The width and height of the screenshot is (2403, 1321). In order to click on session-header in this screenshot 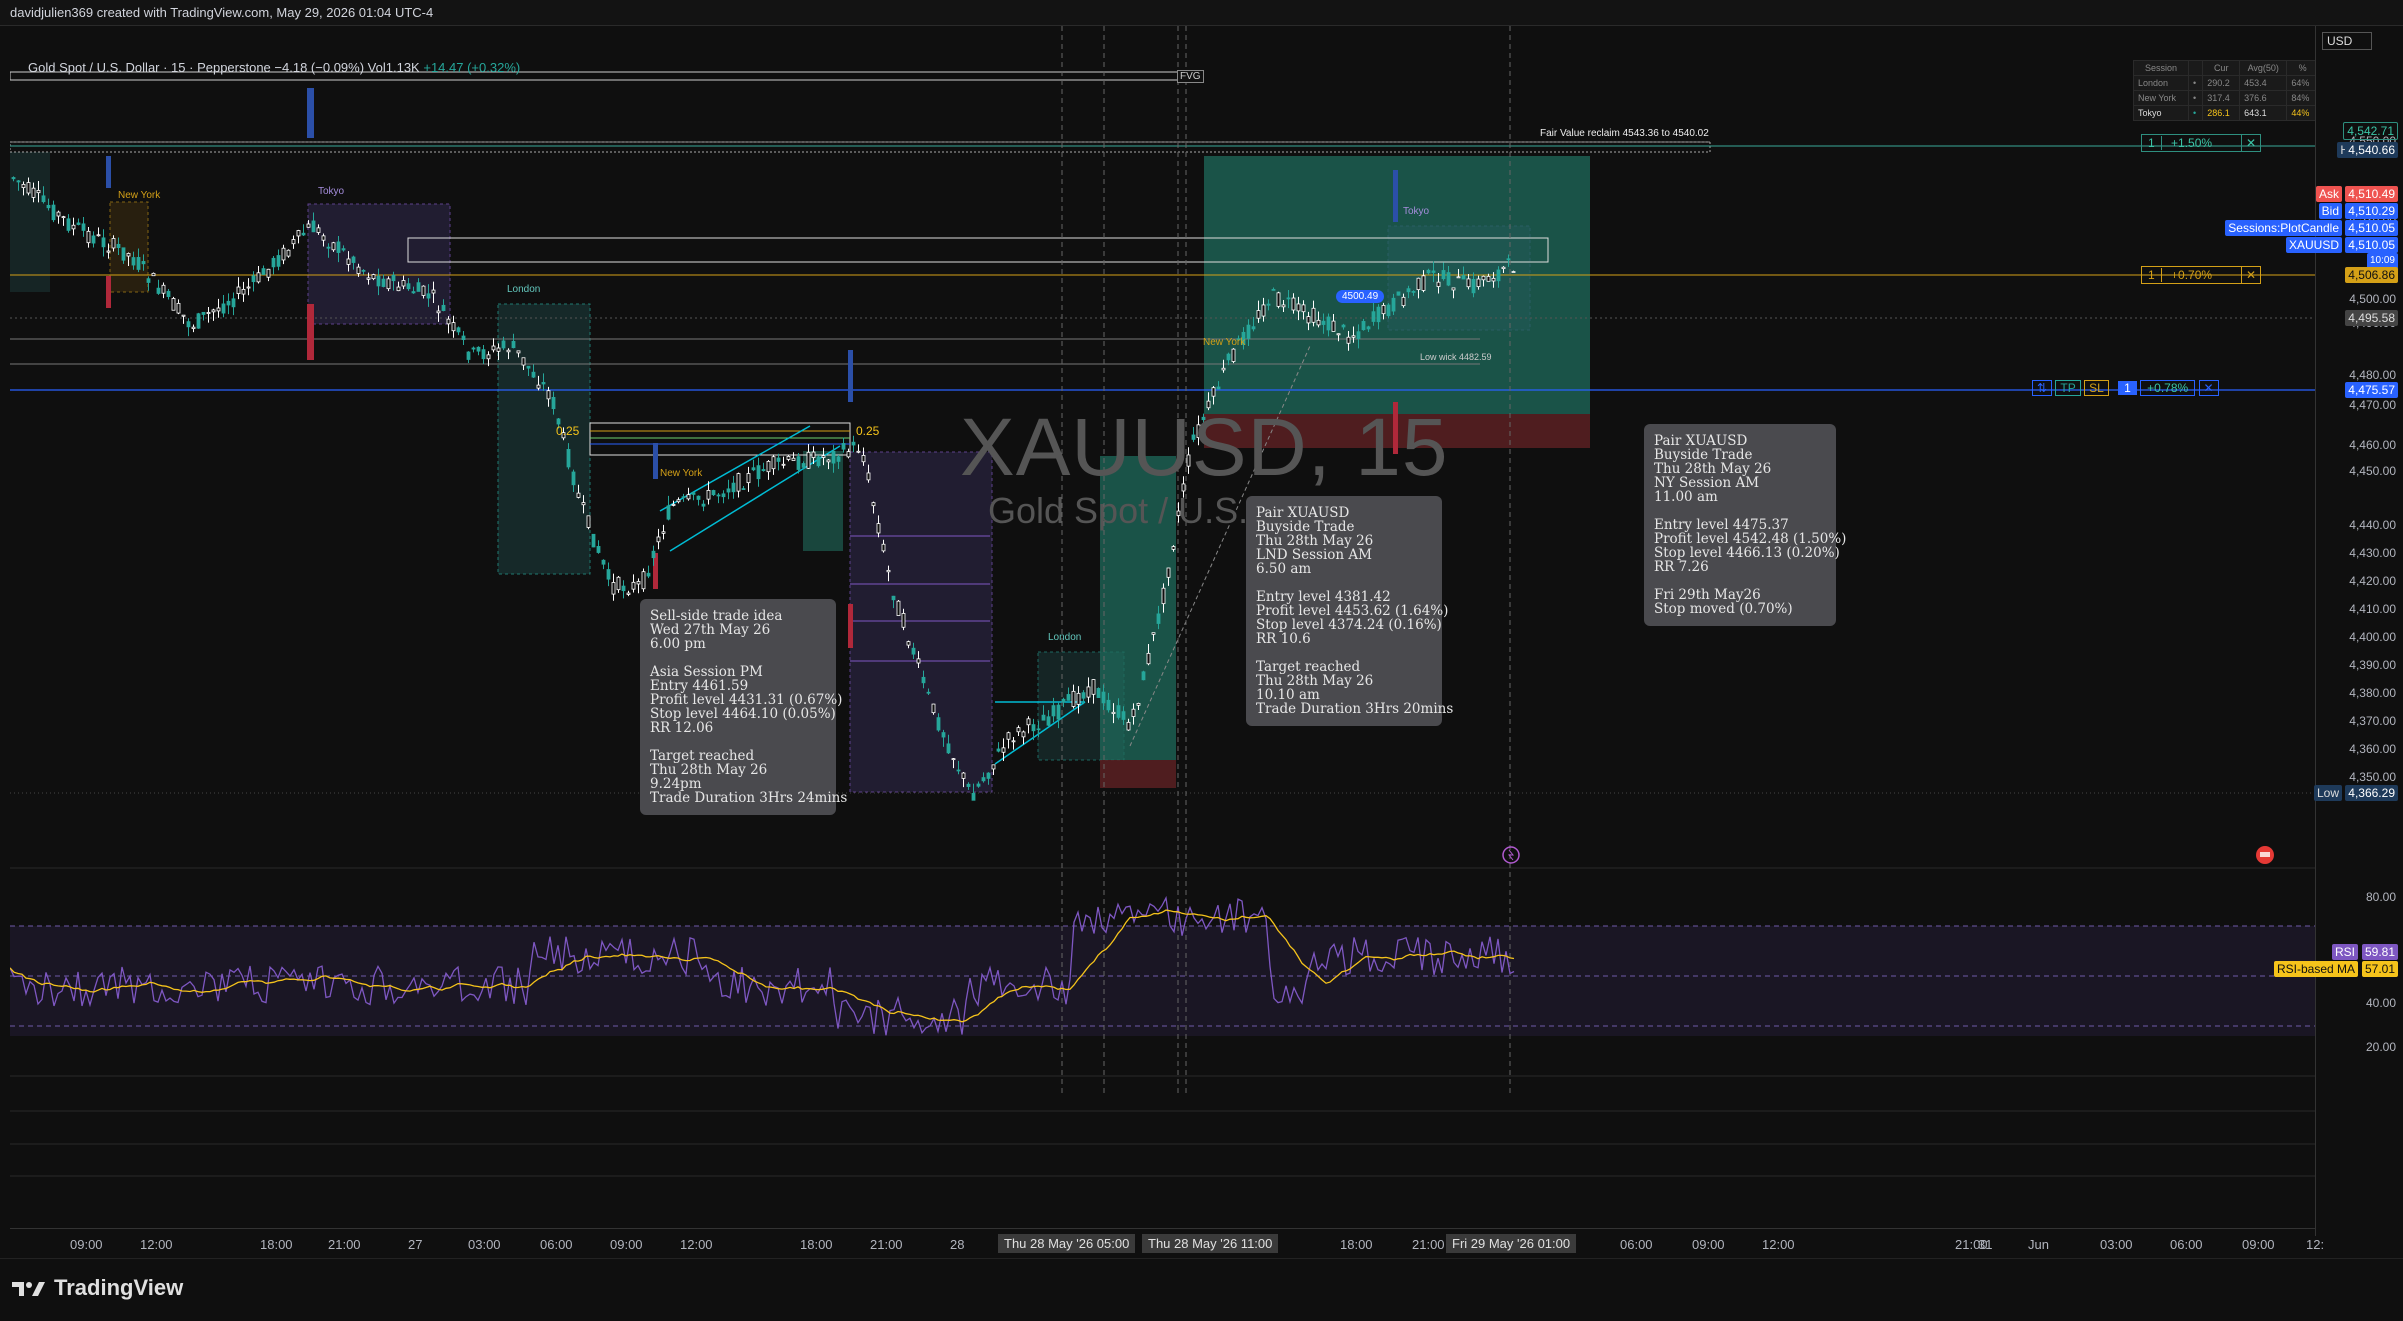, I will do `click(2196, 68)`.